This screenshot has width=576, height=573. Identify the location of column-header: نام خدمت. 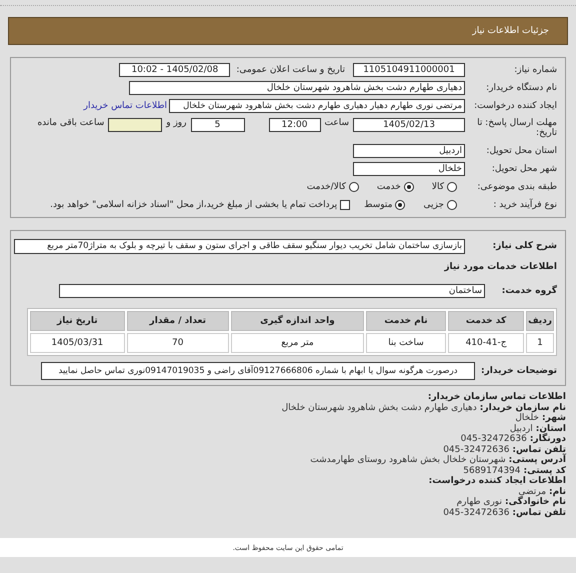
(406, 321).